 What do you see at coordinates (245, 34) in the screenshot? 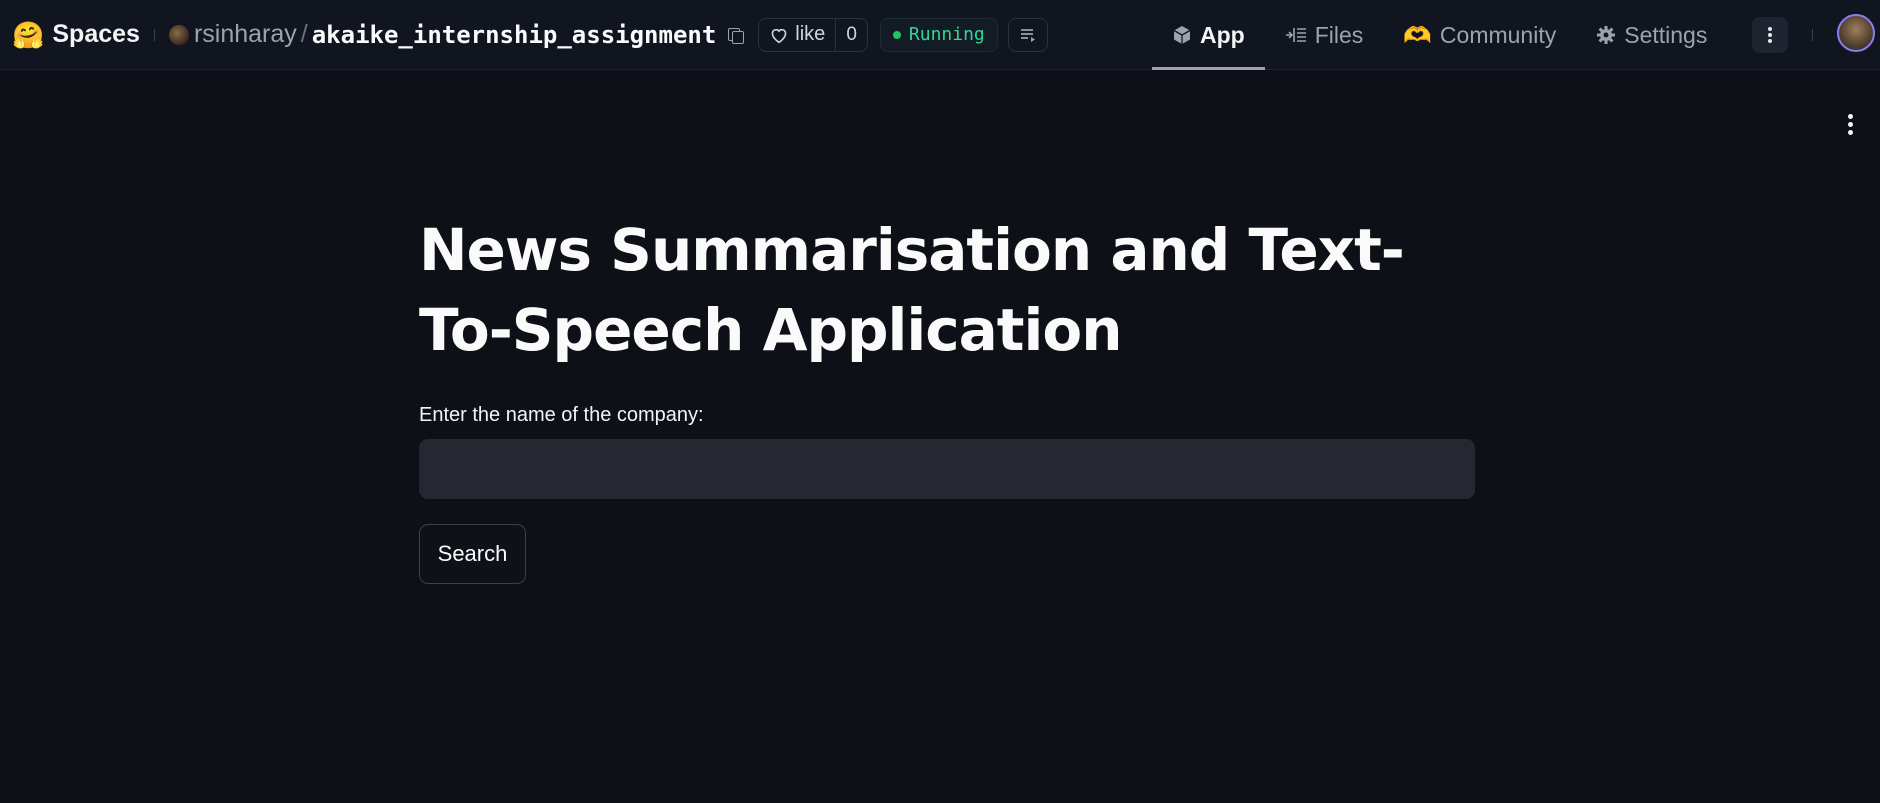
I see `owner-name: rsinharay` at bounding box center [245, 34].